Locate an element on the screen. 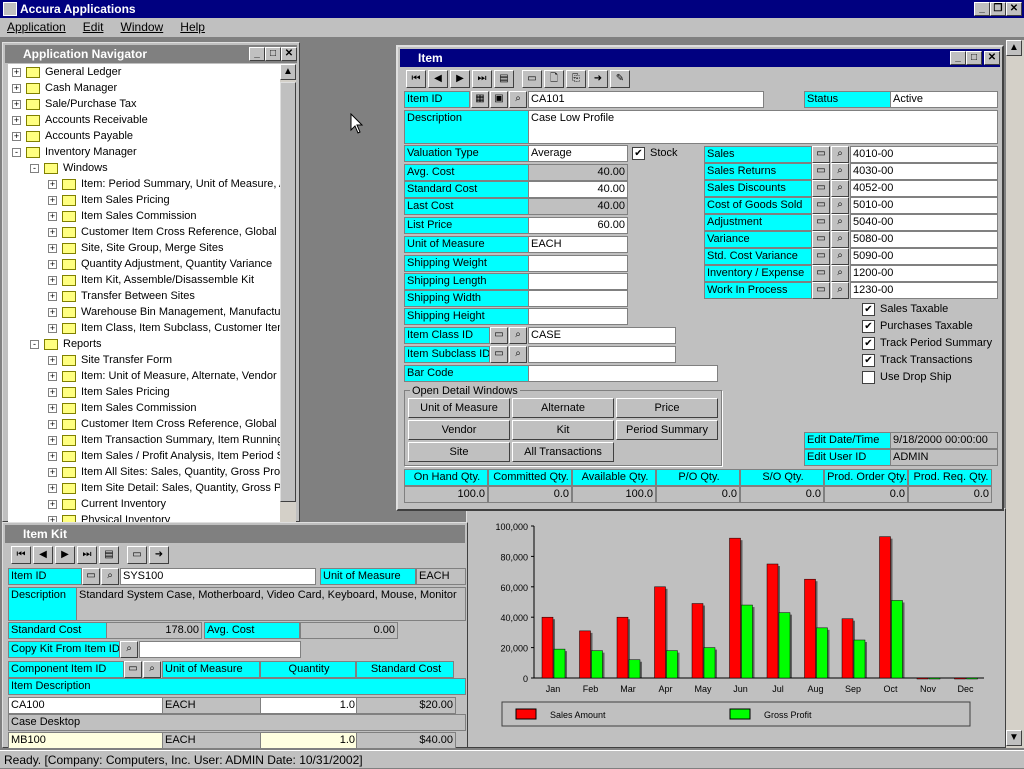 The image size is (1024, 769). option-checkbox: ✔ Track Transactions is located at coordinates (917, 361).